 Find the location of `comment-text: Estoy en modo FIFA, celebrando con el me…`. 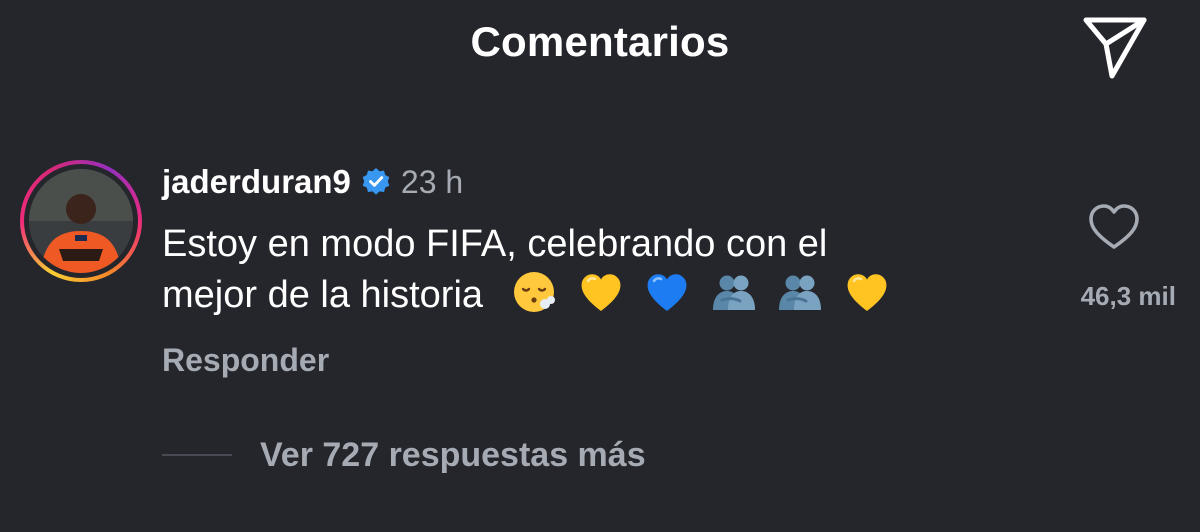

comment-text: Estoy en modo FIFA, celebrando con el me… is located at coordinates (577, 269).